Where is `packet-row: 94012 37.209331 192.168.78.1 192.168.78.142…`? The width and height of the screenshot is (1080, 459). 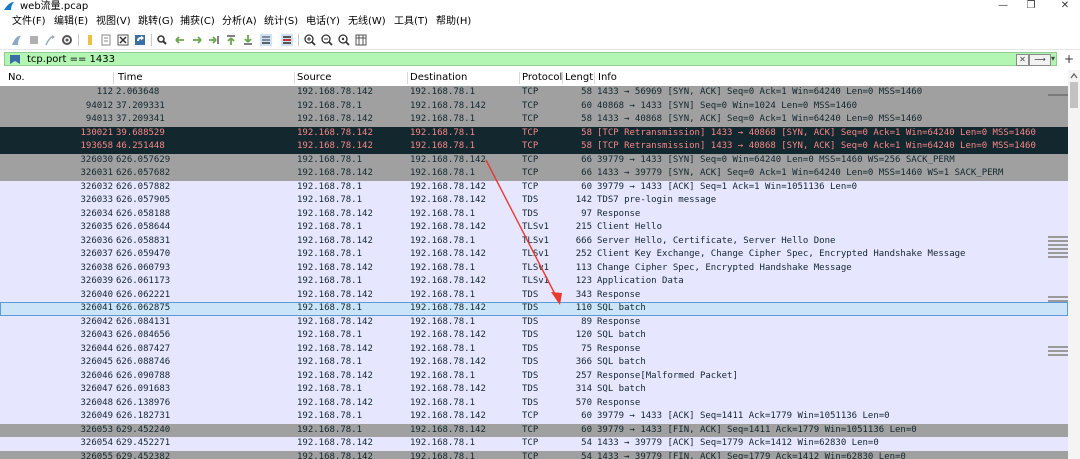 packet-row: 94012 37.209331 192.168.78.1 192.168.78.142… is located at coordinates (534, 106).